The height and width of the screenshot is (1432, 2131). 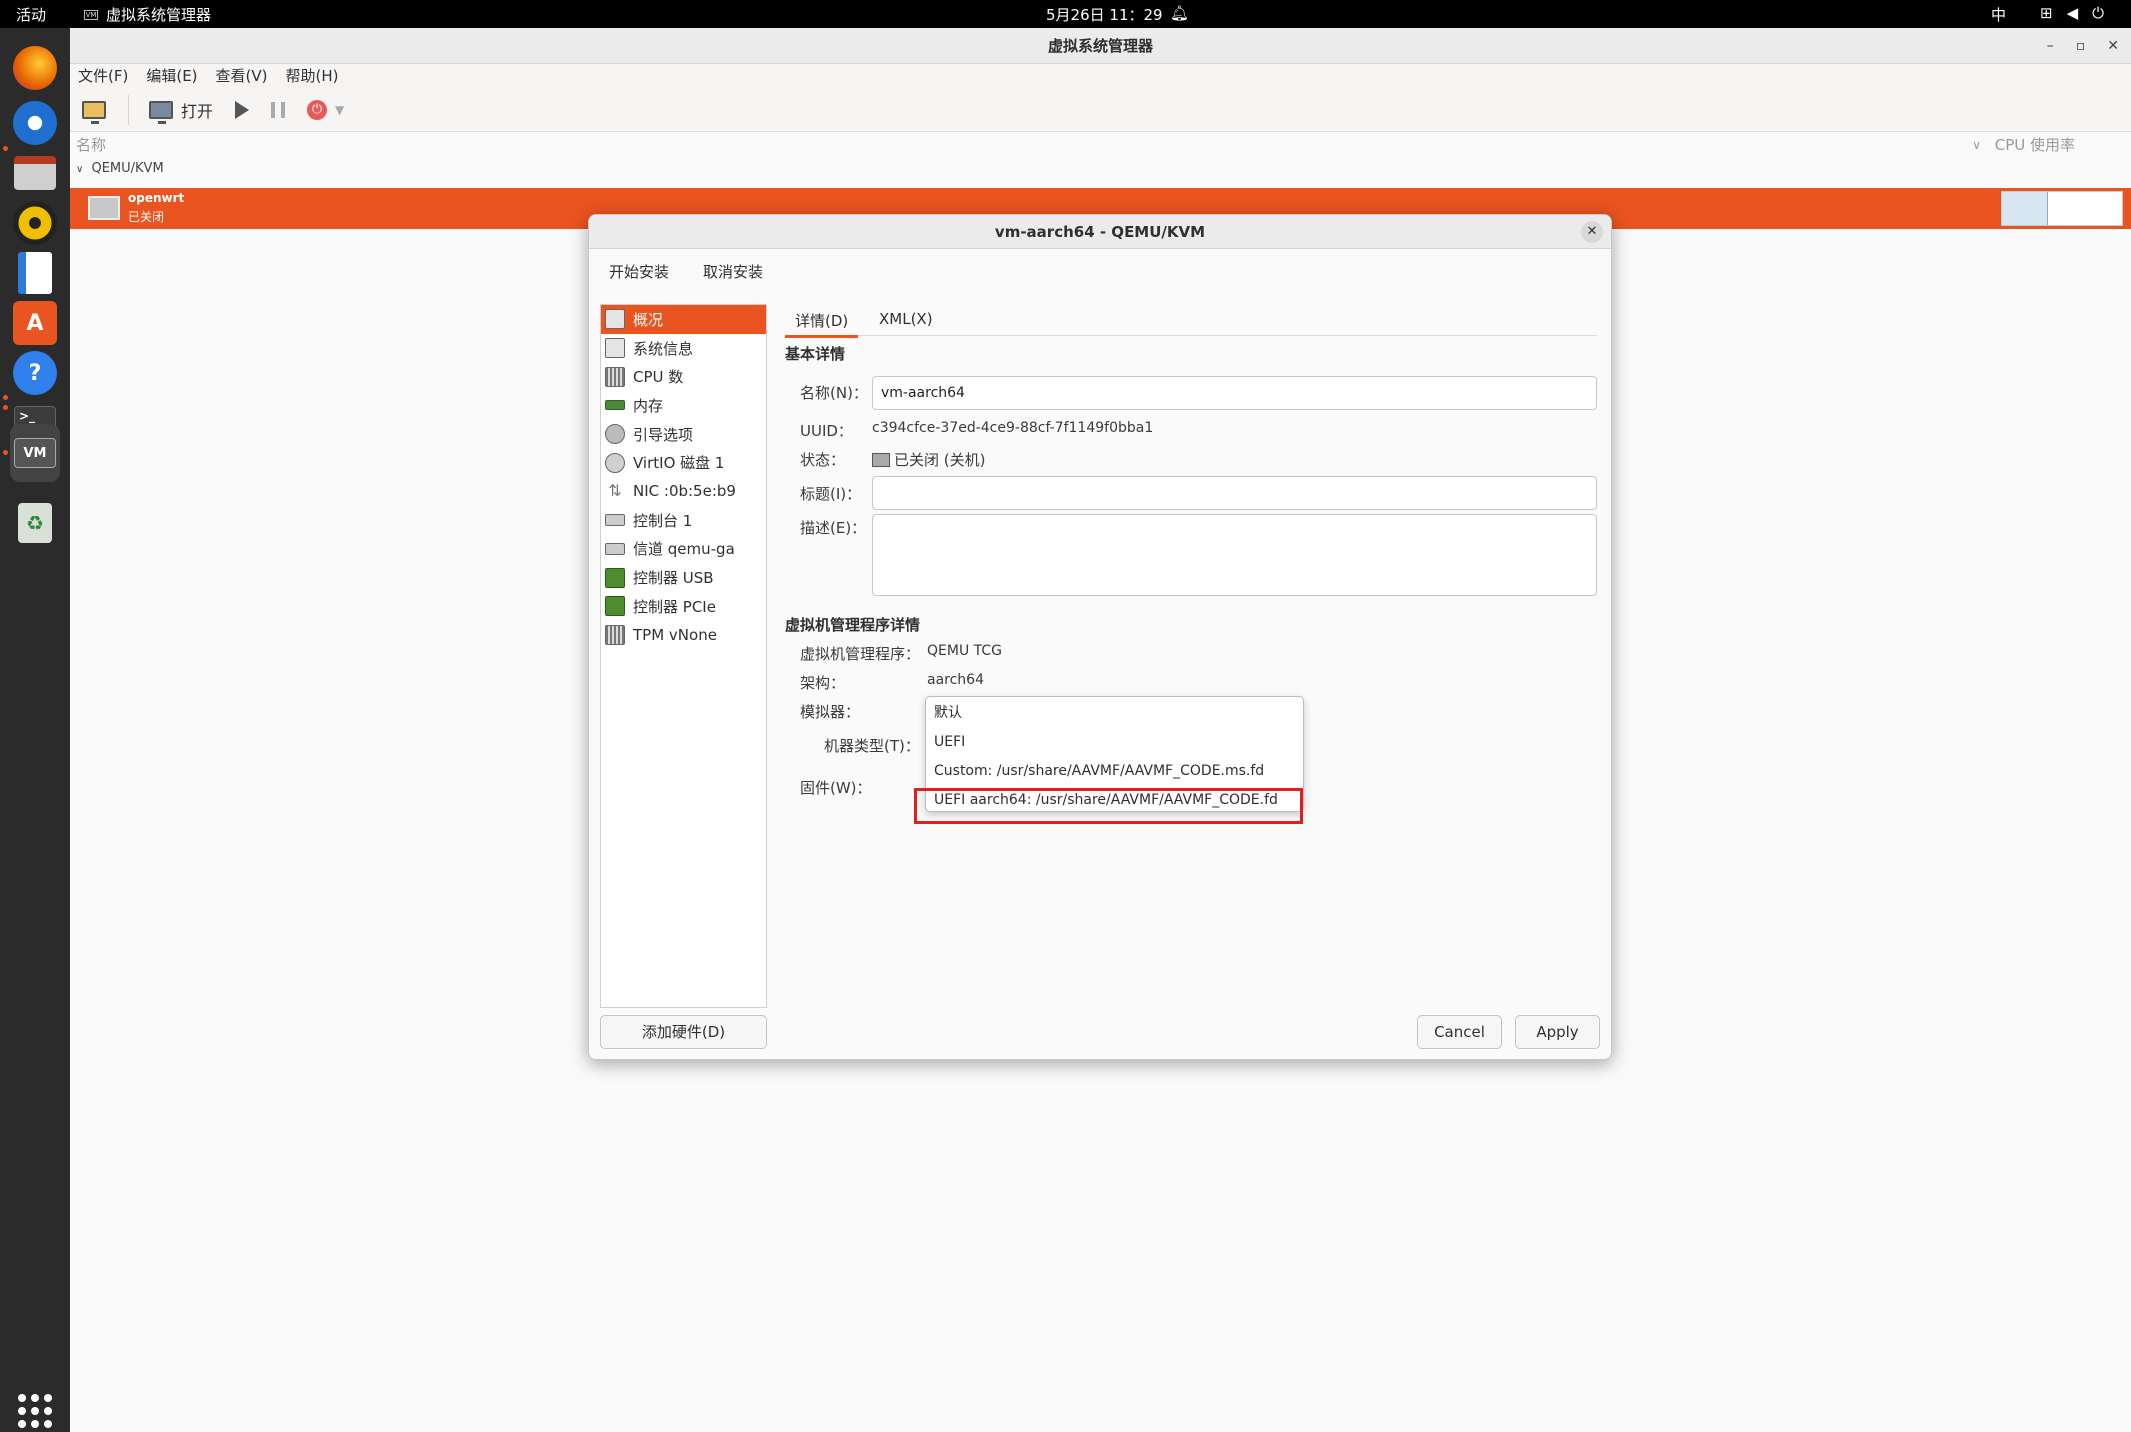 I want to click on hardware-item-label: 概况, so click(x=648, y=319).